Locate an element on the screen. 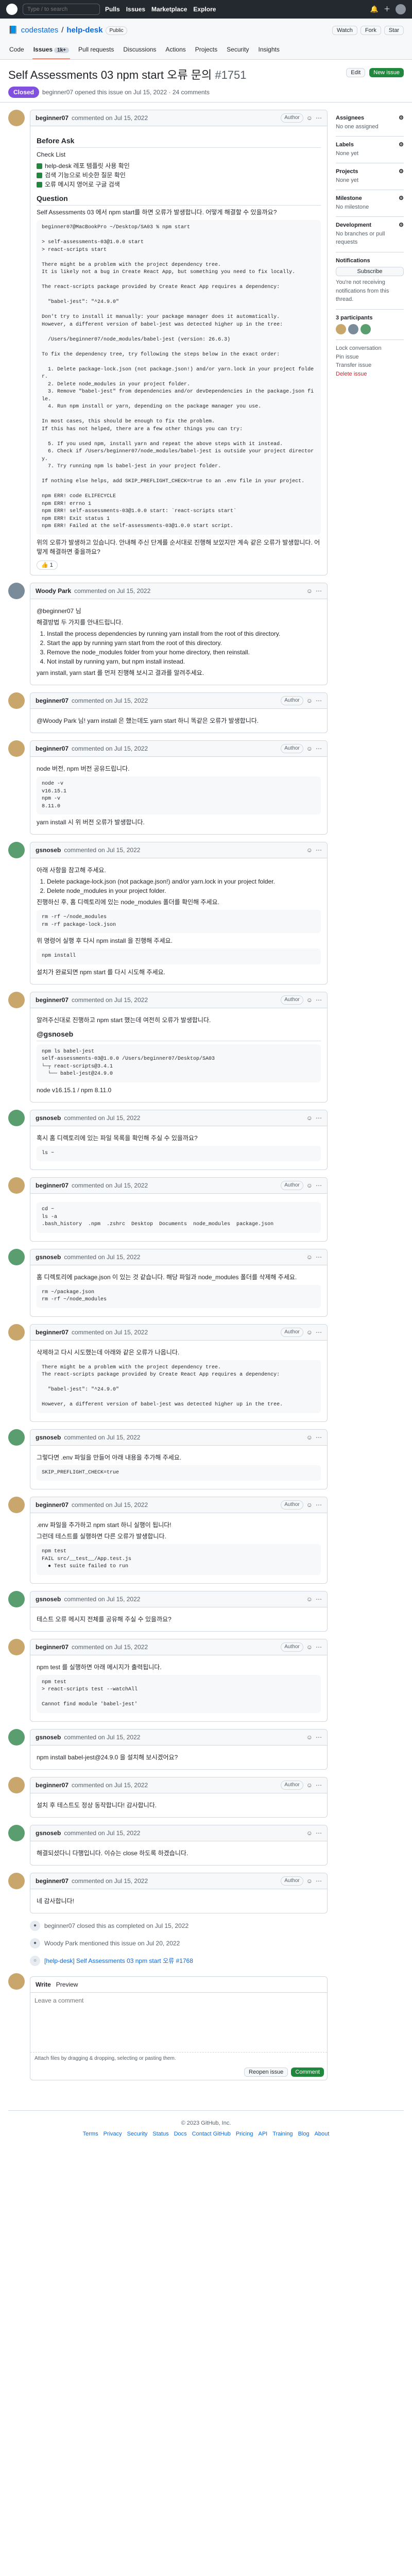 Image resolution: width=412 pixels, height=2576 pixels. delete-issue-link: Delete issue is located at coordinates (370, 374).